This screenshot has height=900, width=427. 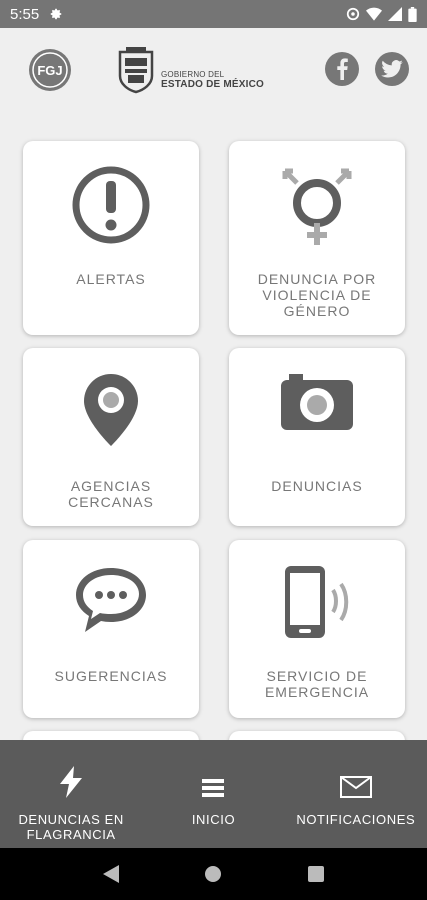 What do you see at coordinates (110, 874) in the screenshot?
I see `back-icon` at bounding box center [110, 874].